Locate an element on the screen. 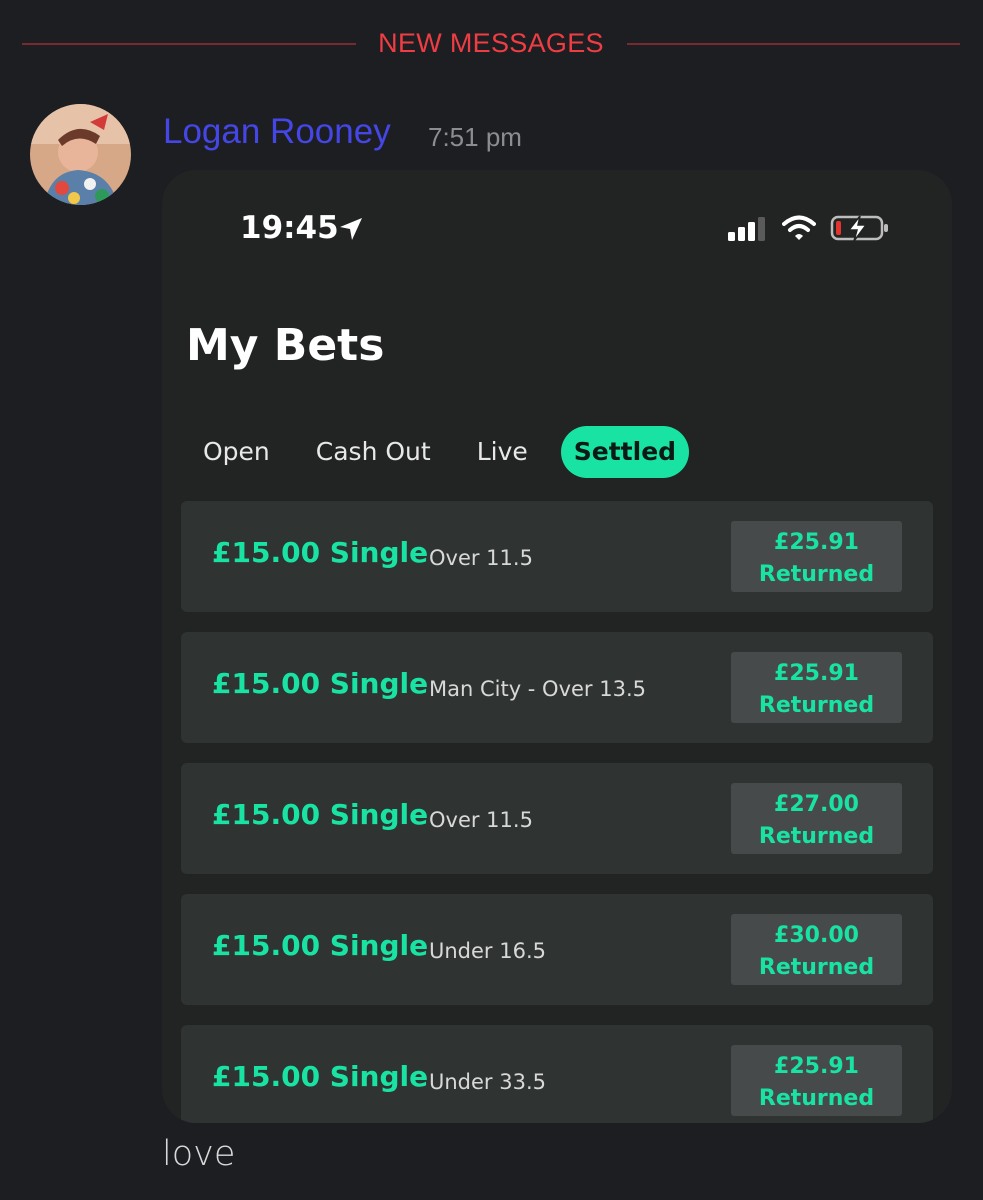 This screenshot has width=983, height=1200. signal-icon is located at coordinates (746, 229).